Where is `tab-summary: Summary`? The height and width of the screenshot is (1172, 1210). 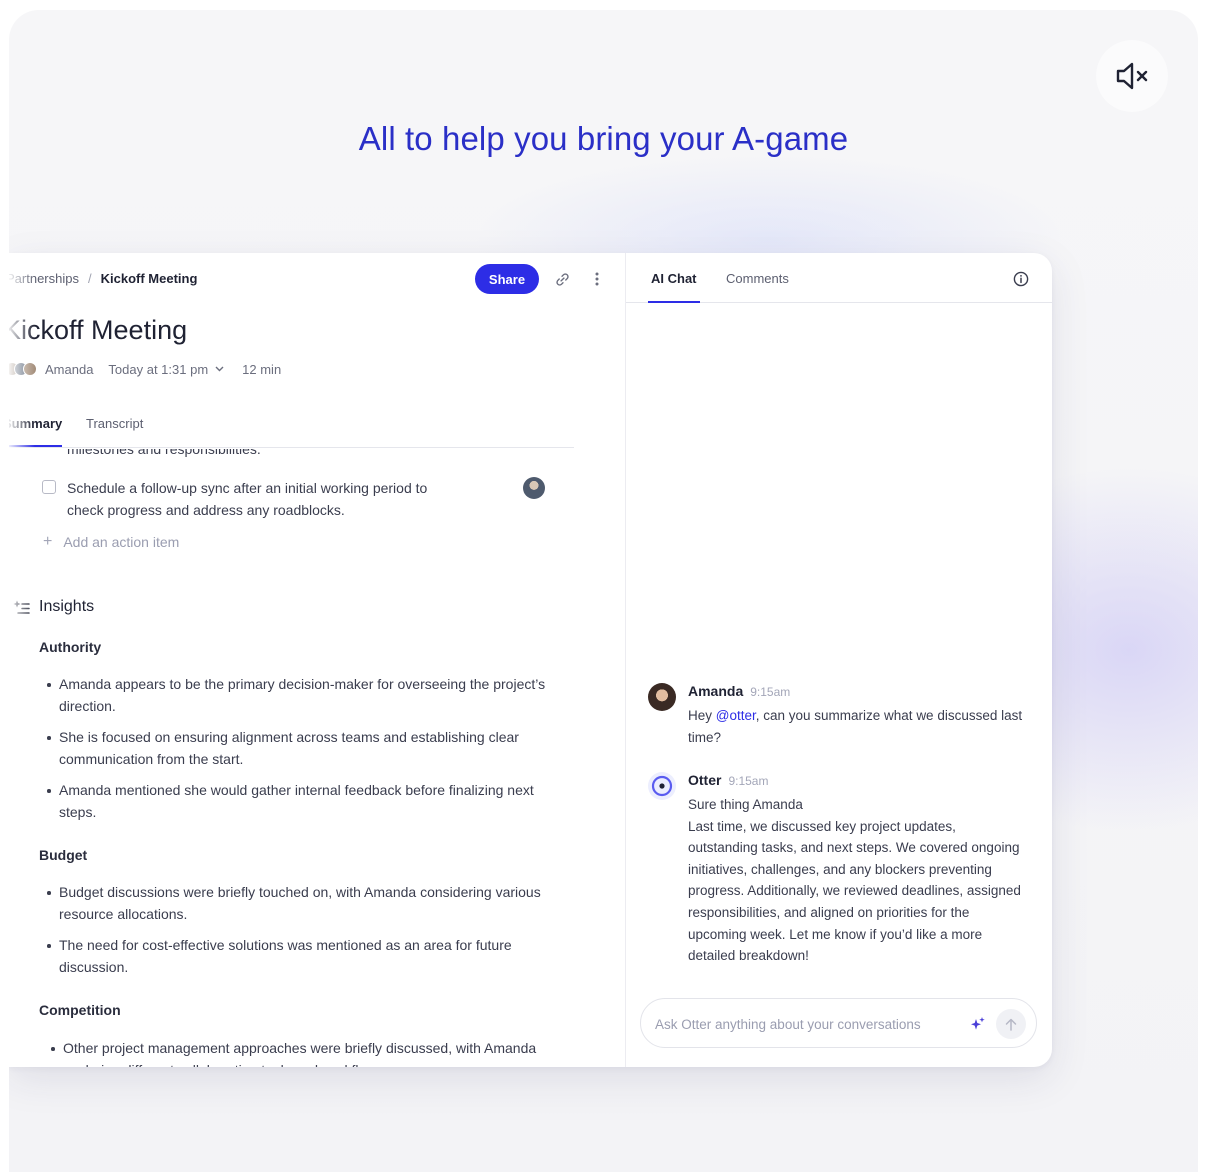 tab-summary: Summary is located at coordinates (36, 431).